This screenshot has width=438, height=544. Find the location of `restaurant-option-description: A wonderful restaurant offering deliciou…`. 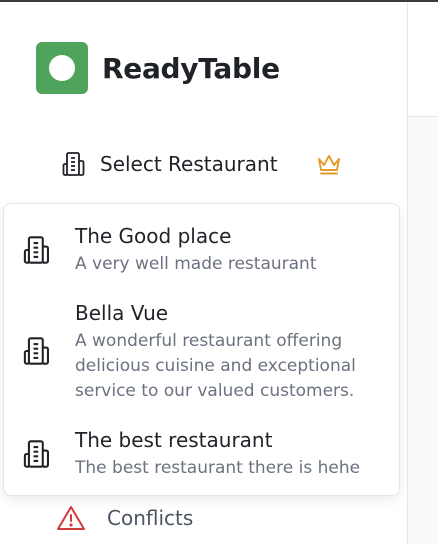

restaurant-option-description: A wonderful restaurant offering deliciou… is located at coordinates (215, 366).